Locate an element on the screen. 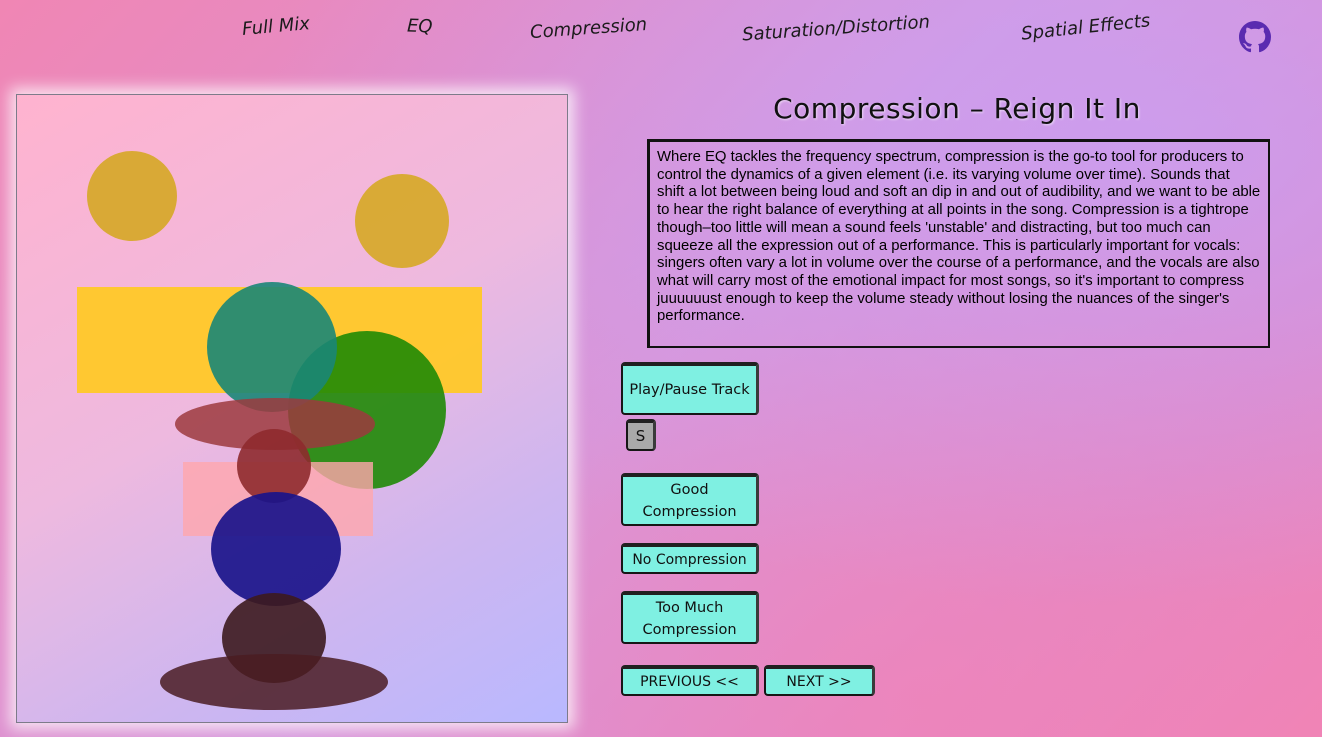 The image size is (1322, 737). navy-ellipse is located at coordinates (276, 549).